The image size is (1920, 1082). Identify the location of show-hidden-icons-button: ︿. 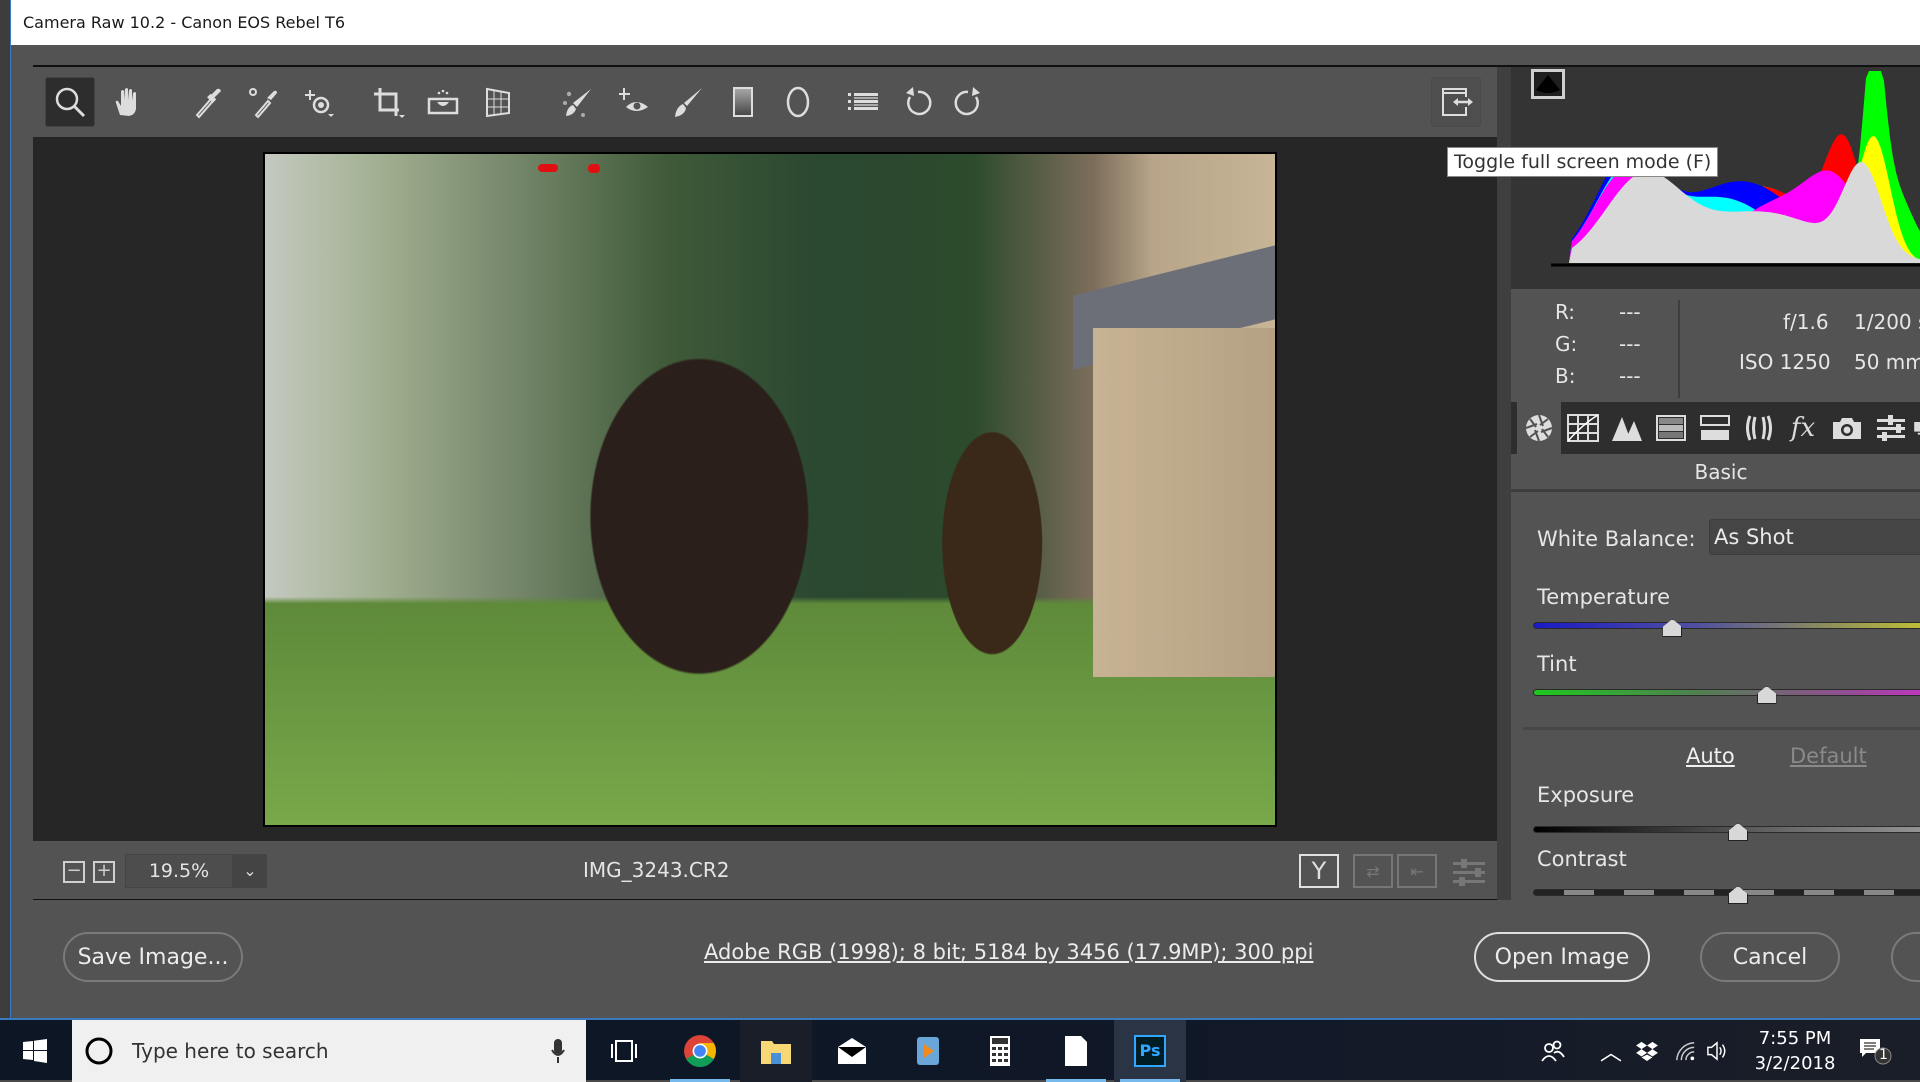
(1611, 1051).